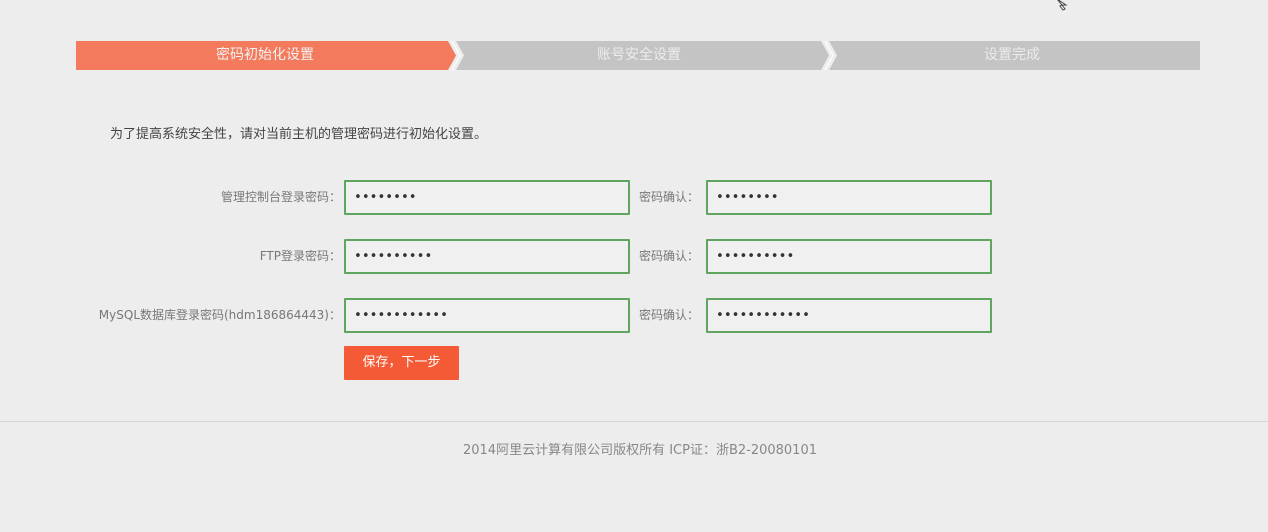 Image resolution: width=1268 pixels, height=532 pixels. Describe the element at coordinates (669, 315) in the screenshot. I see `mysql-confirm-label: 密码确认：` at that location.